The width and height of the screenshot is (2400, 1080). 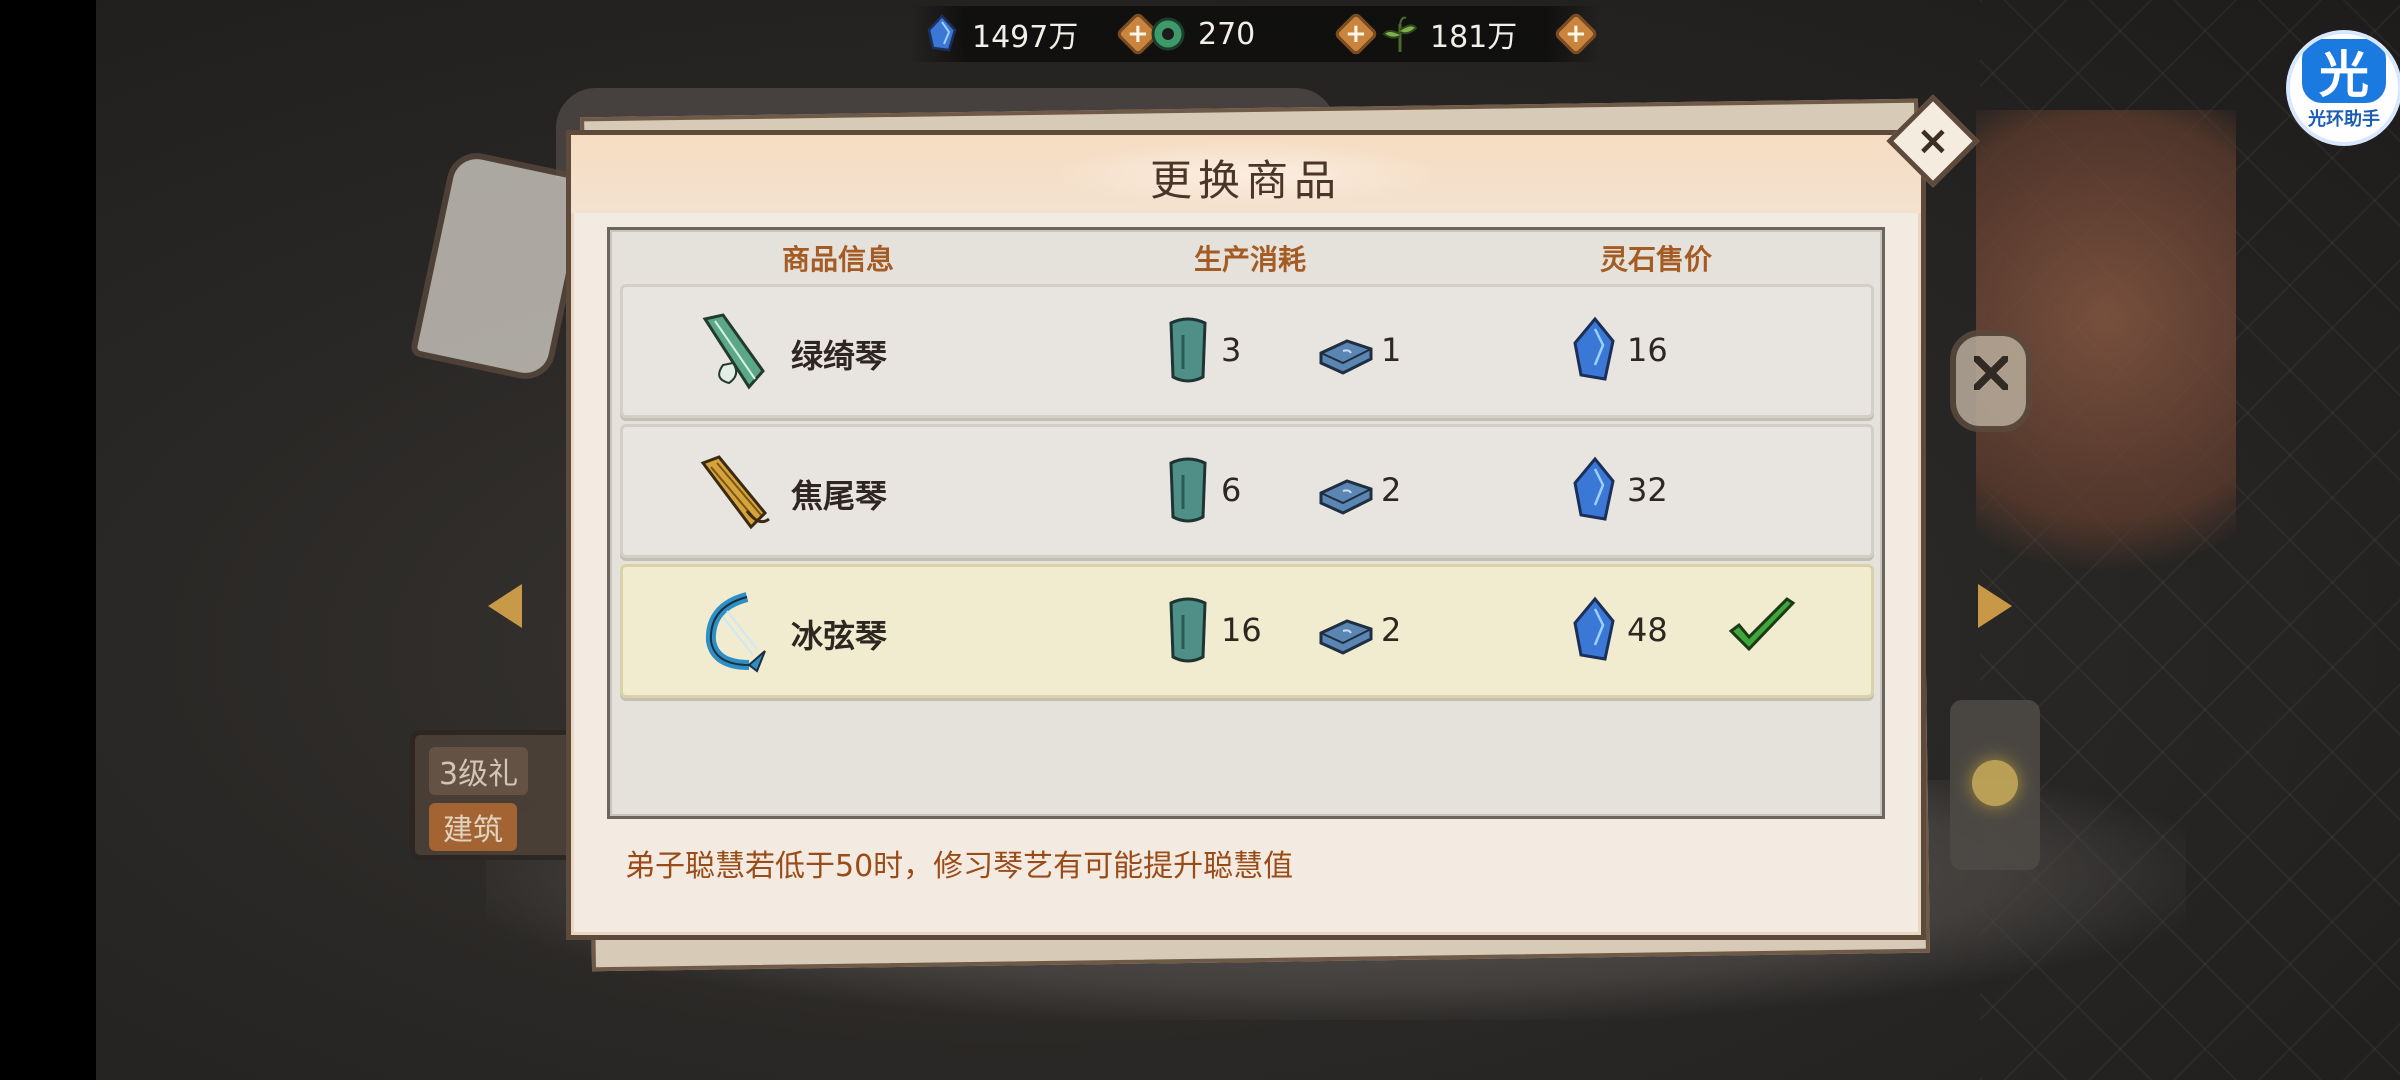 I want to click on product-name: 焦尾琴, so click(x=839, y=496).